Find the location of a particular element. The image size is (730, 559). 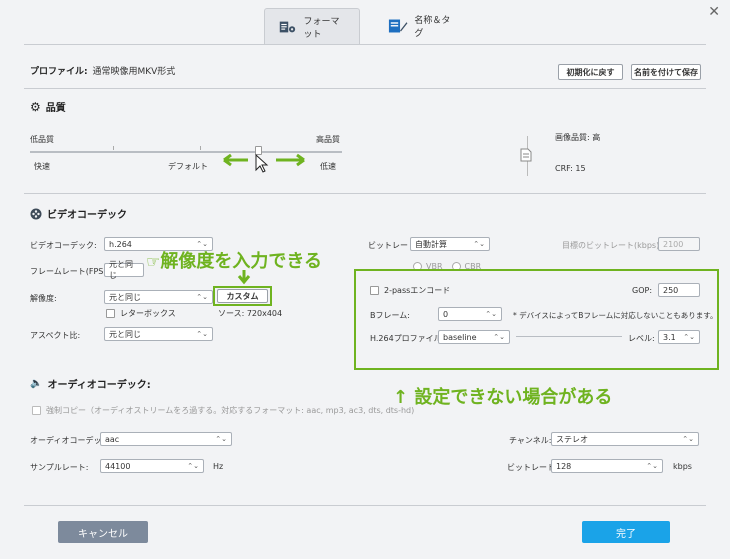

h264-profile-label: H.264プロファイル: is located at coordinates (407, 338).